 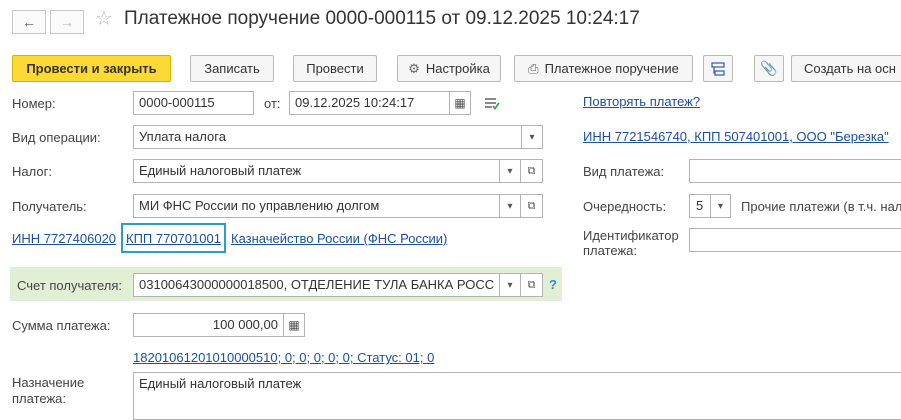 What do you see at coordinates (624, 171) in the screenshot?
I see `payment-type-label: Вид платежа:` at bounding box center [624, 171].